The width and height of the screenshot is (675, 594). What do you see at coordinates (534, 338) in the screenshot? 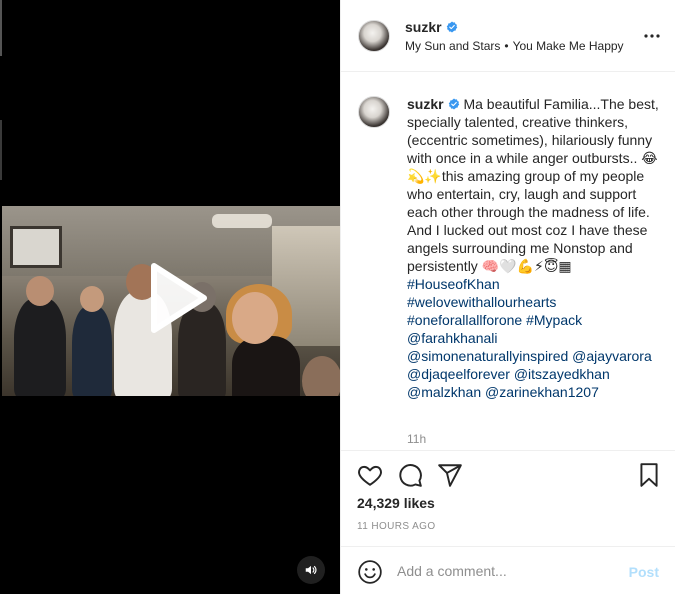
I see `mention-link: @farahkhanali` at bounding box center [534, 338].